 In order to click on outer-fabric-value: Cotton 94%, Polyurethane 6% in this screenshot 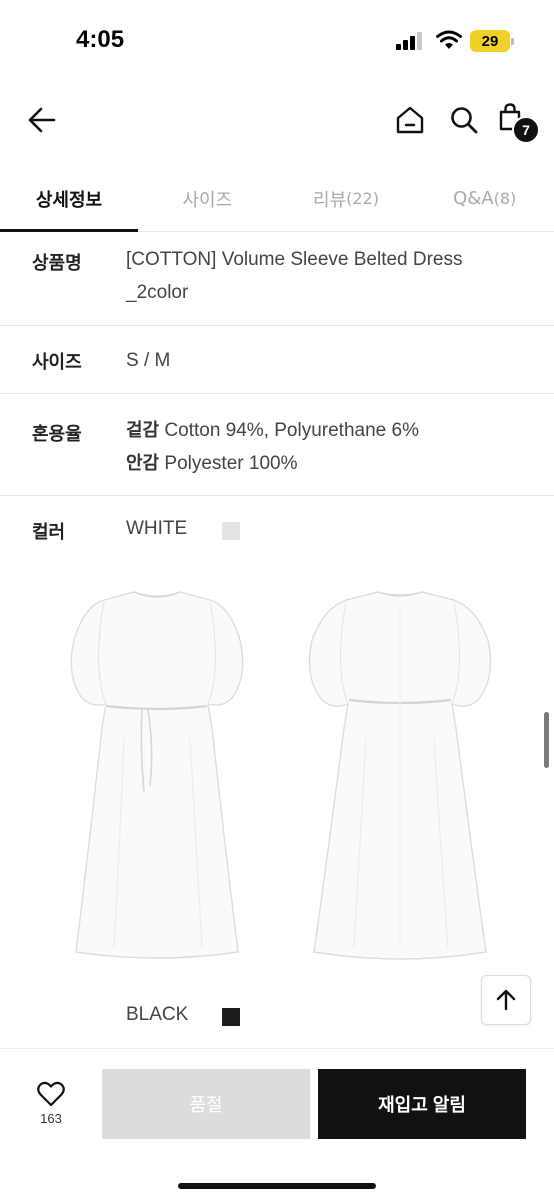, I will do `click(291, 430)`.